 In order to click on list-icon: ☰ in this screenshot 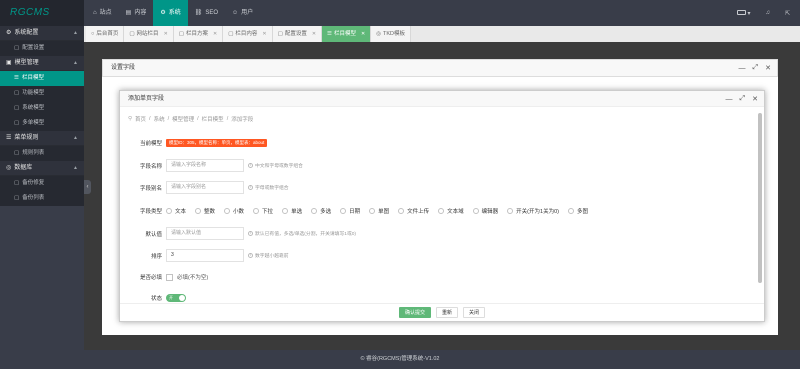, I will do `click(329, 34)`.